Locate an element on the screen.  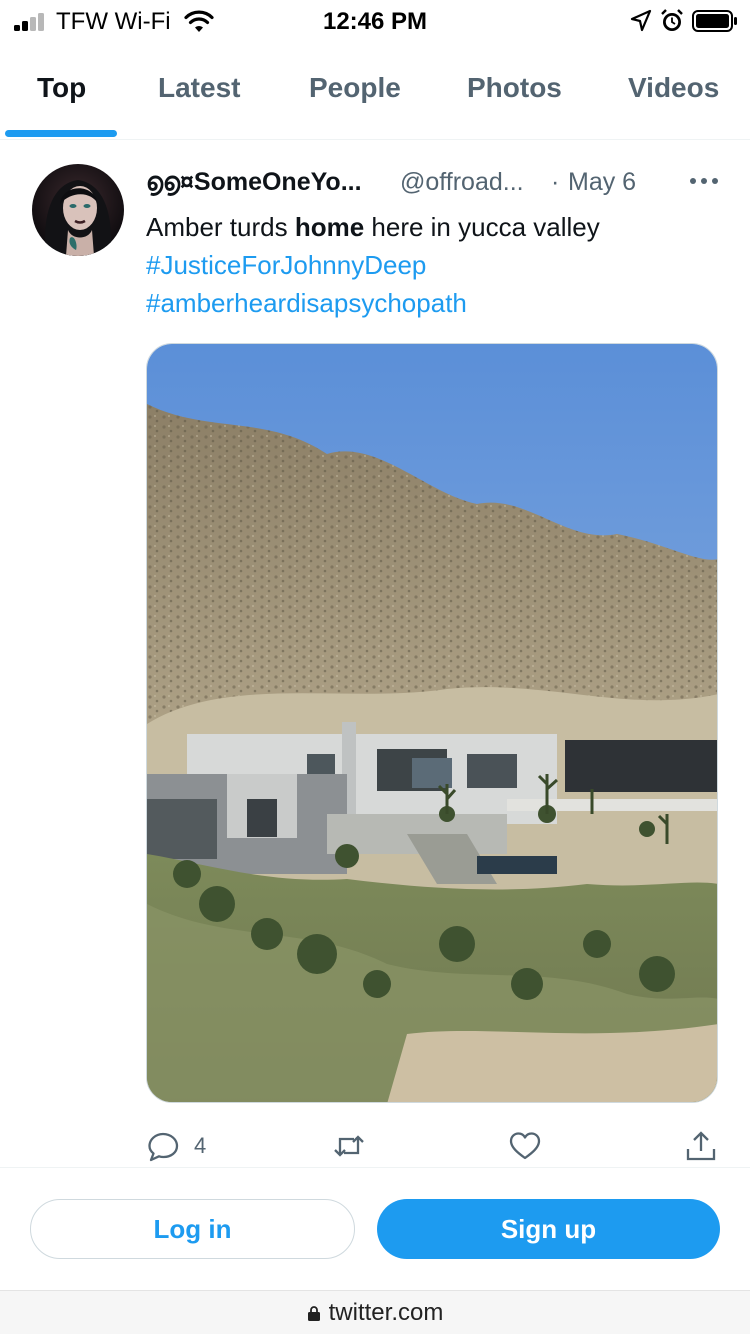
url-text: twitter.com is located at coordinates (386, 1312).